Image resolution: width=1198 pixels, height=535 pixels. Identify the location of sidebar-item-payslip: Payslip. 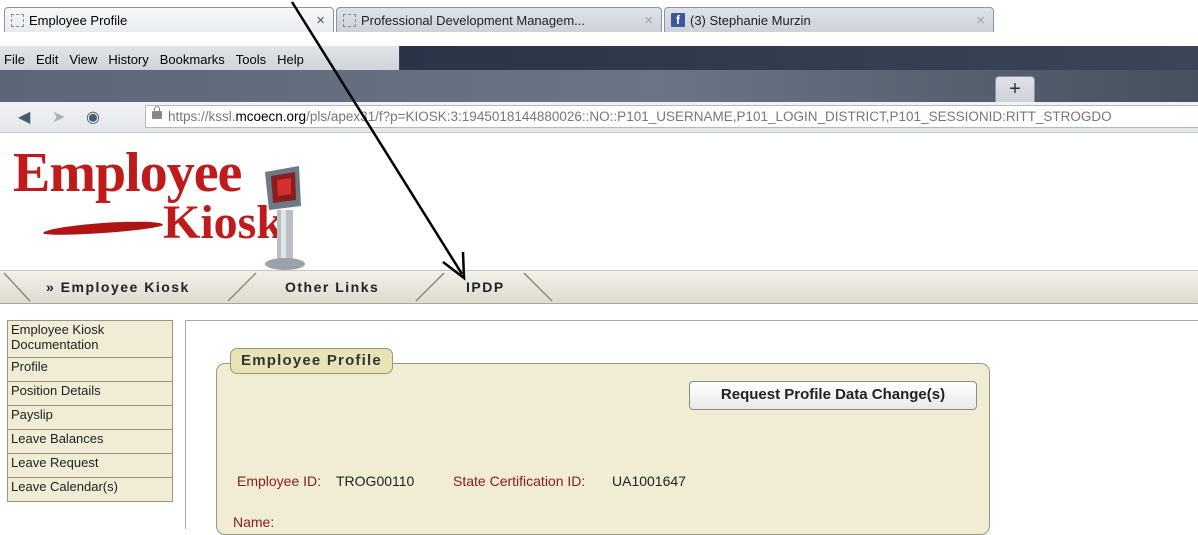
(90, 417).